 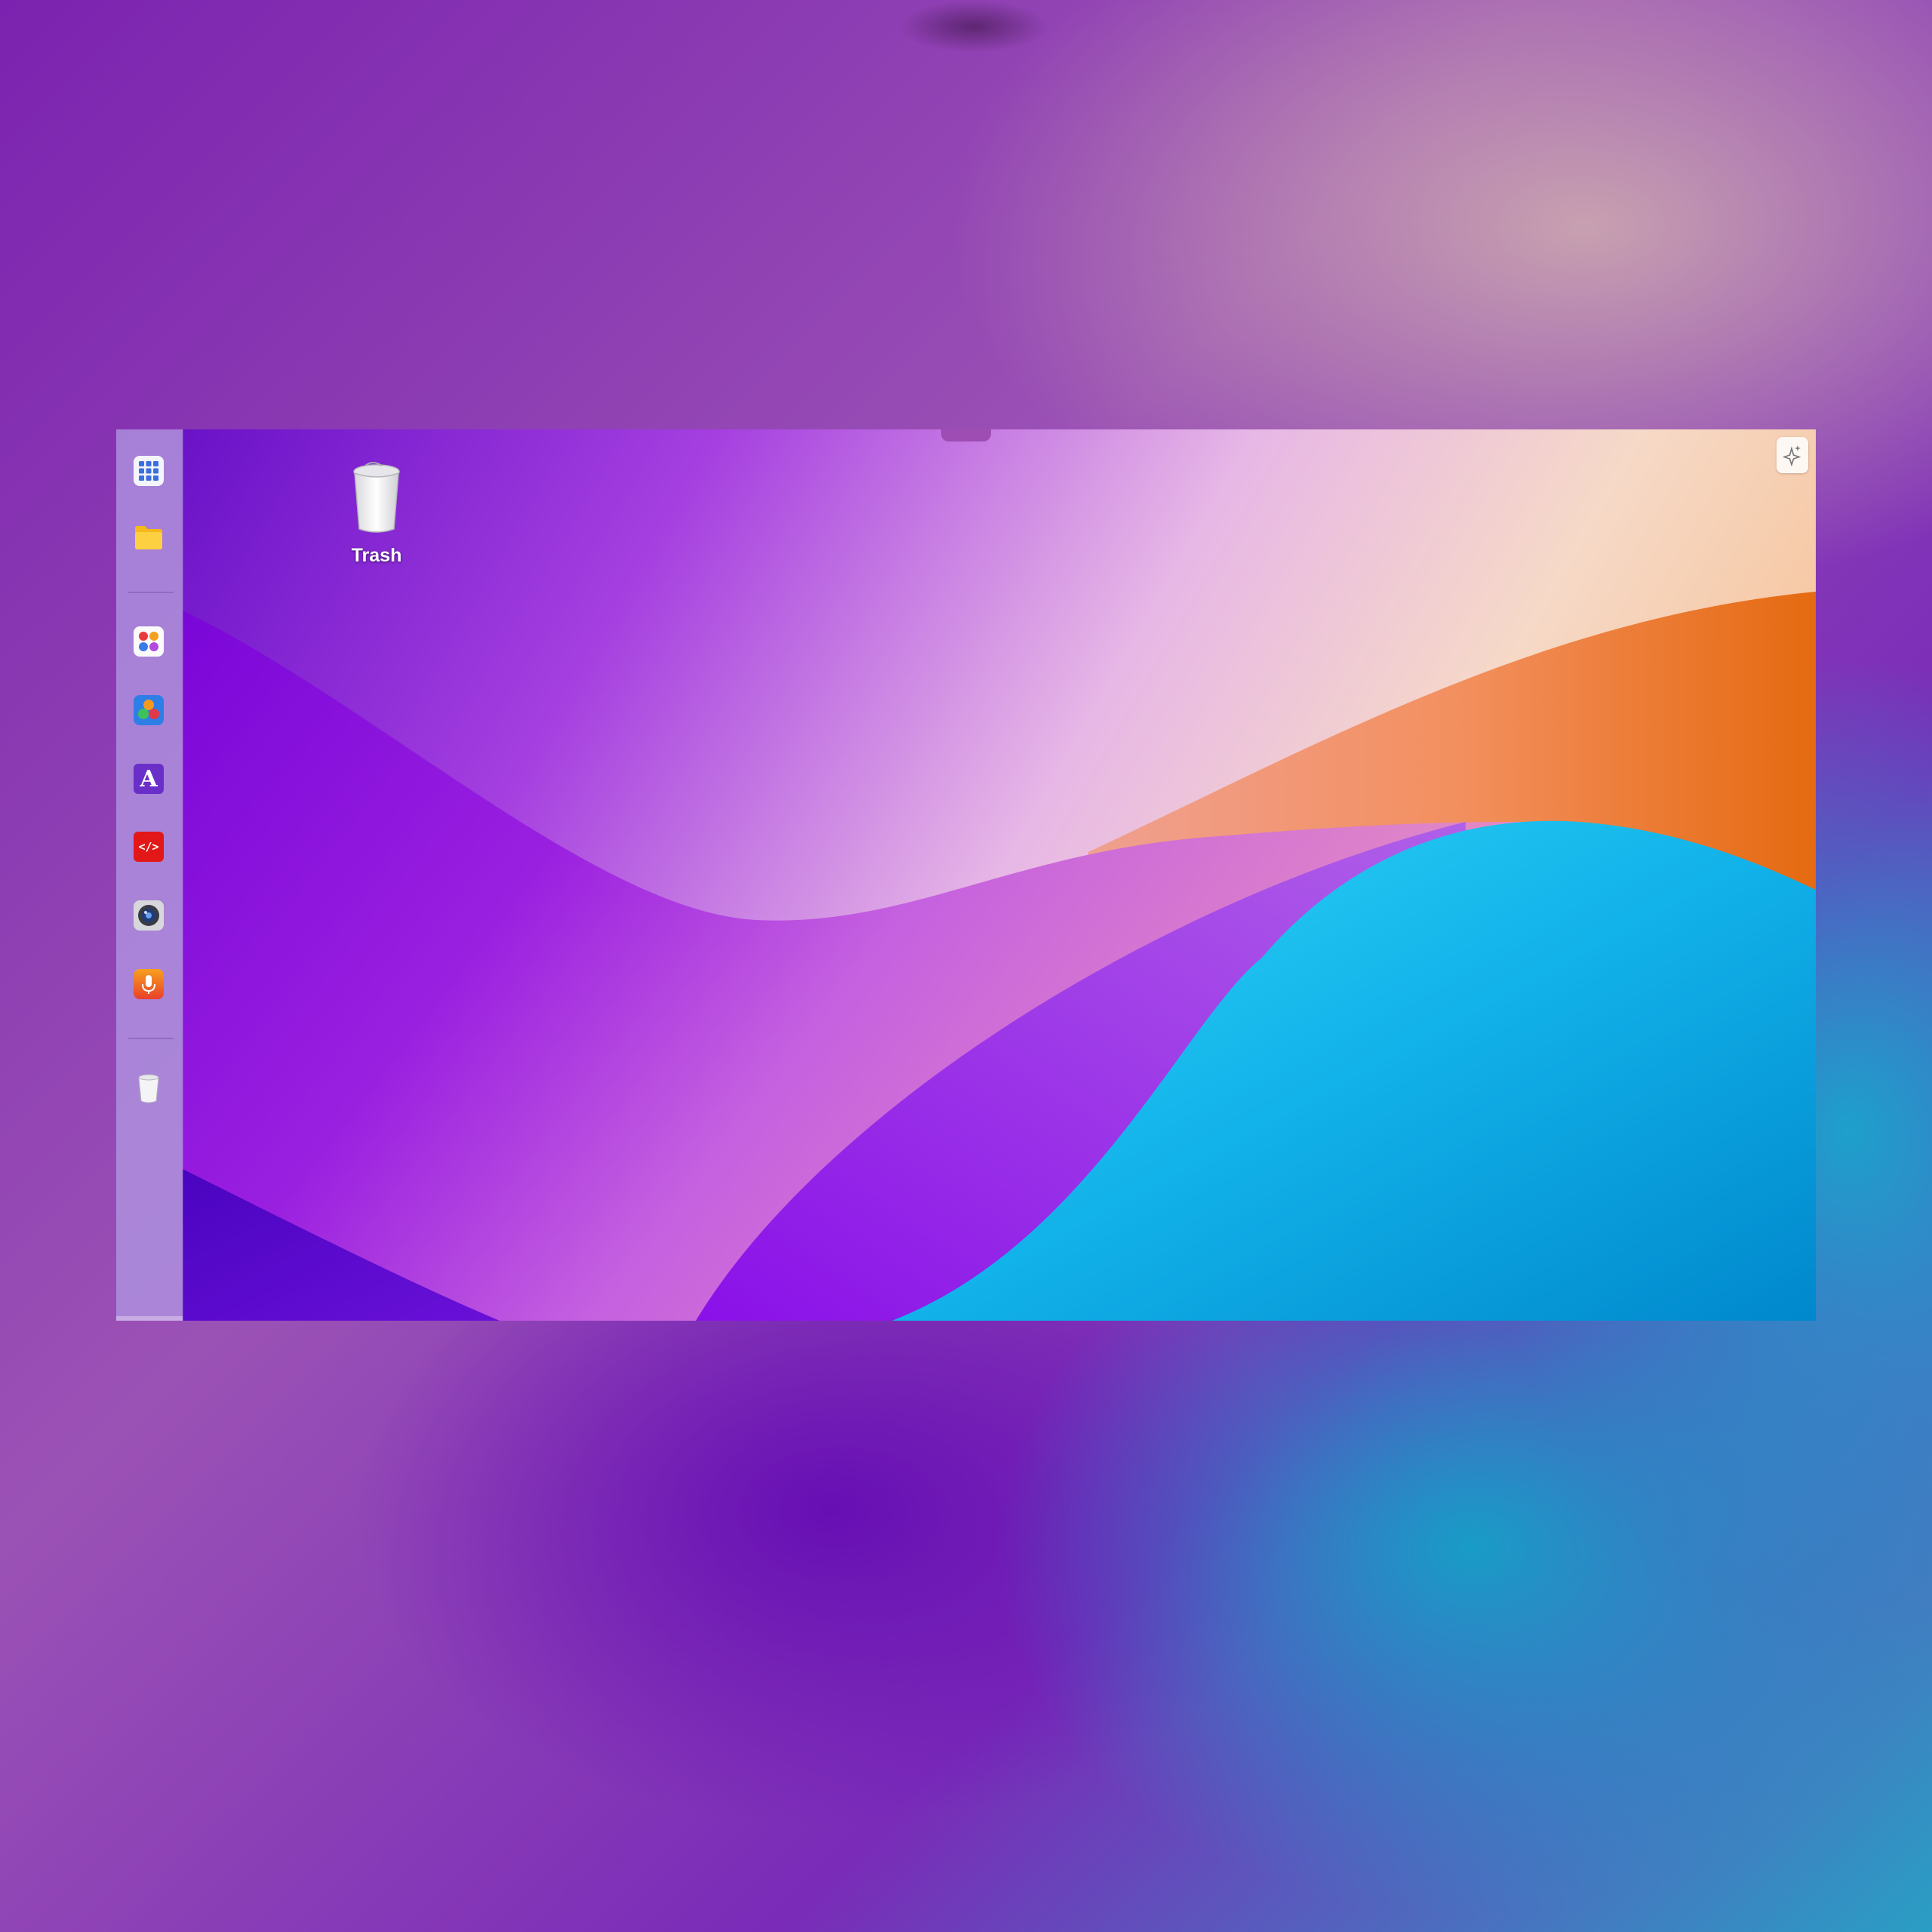 I want to click on dock-item-font-app: A, so click(x=148, y=778).